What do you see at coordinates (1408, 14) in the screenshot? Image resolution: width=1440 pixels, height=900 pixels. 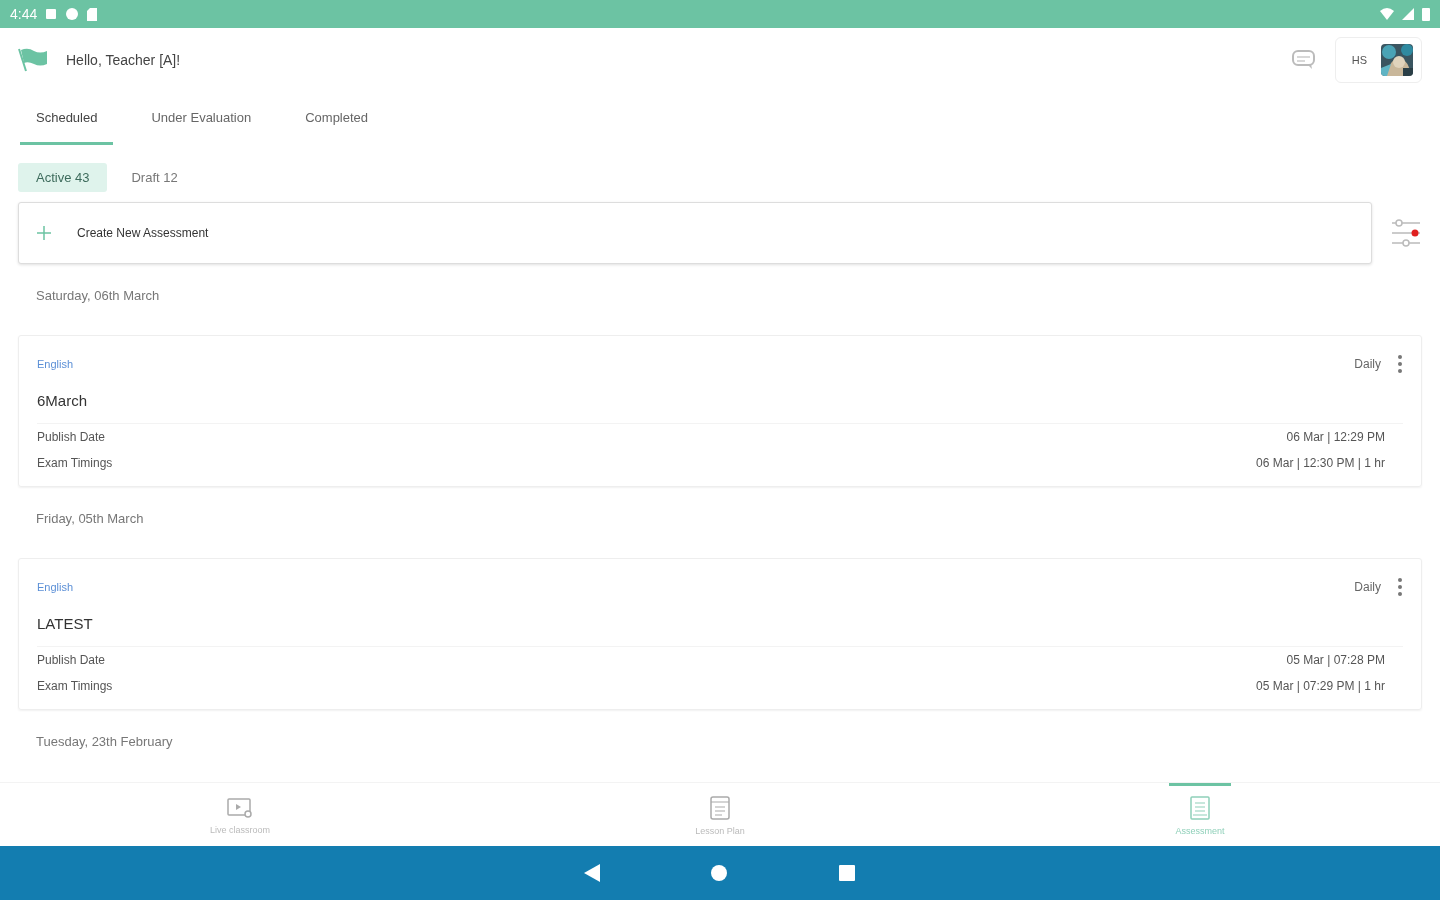 I see `signal-icon` at bounding box center [1408, 14].